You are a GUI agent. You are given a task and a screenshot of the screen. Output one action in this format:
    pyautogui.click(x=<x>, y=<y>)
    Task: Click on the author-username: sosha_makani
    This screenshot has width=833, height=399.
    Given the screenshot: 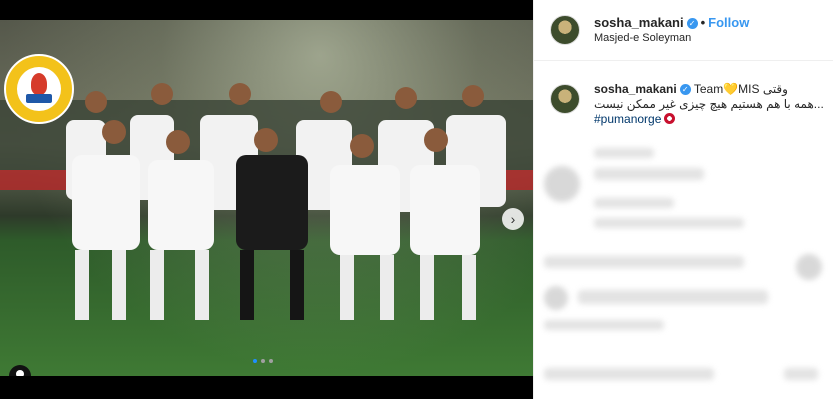 What is the action you would take?
    pyautogui.click(x=639, y=22)
    